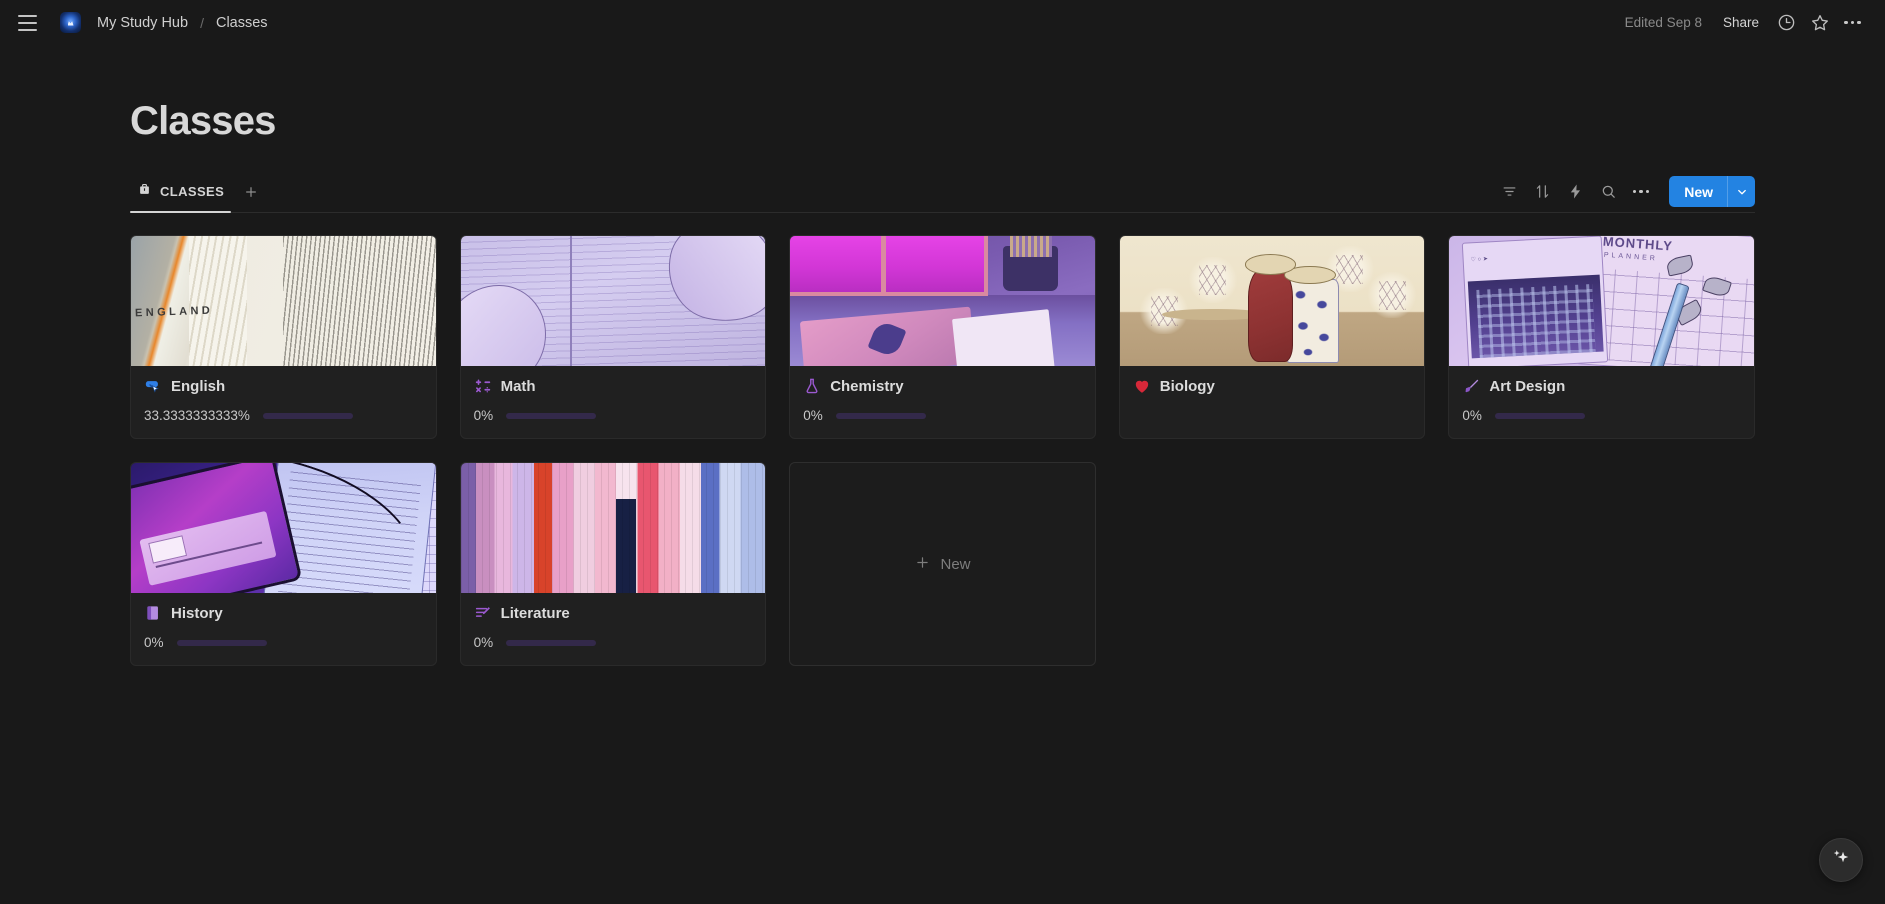 Image resolution: width=1885 pixels, height=904 pixels. I want to click on card-title-row: Math, so click(613, 386).